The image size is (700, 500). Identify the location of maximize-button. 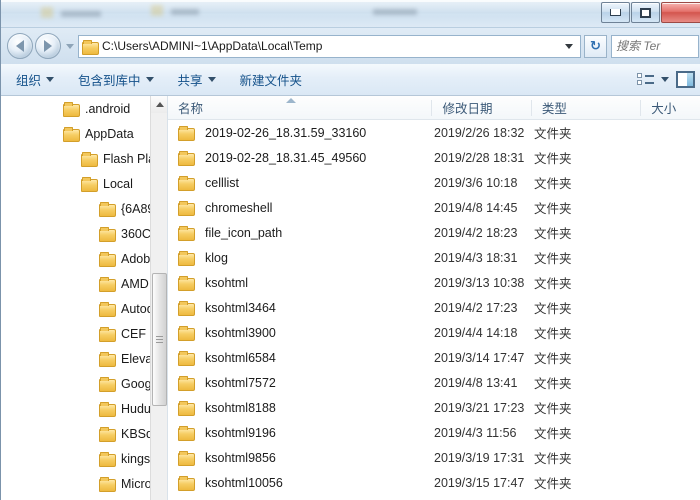
(645, 12).